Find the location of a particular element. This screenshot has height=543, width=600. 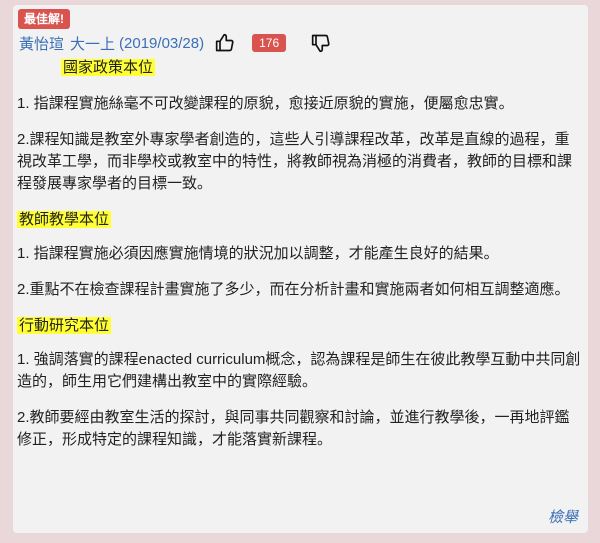

section-title-national-policy: 國家政策本位 is located at coordinates (322, 68).